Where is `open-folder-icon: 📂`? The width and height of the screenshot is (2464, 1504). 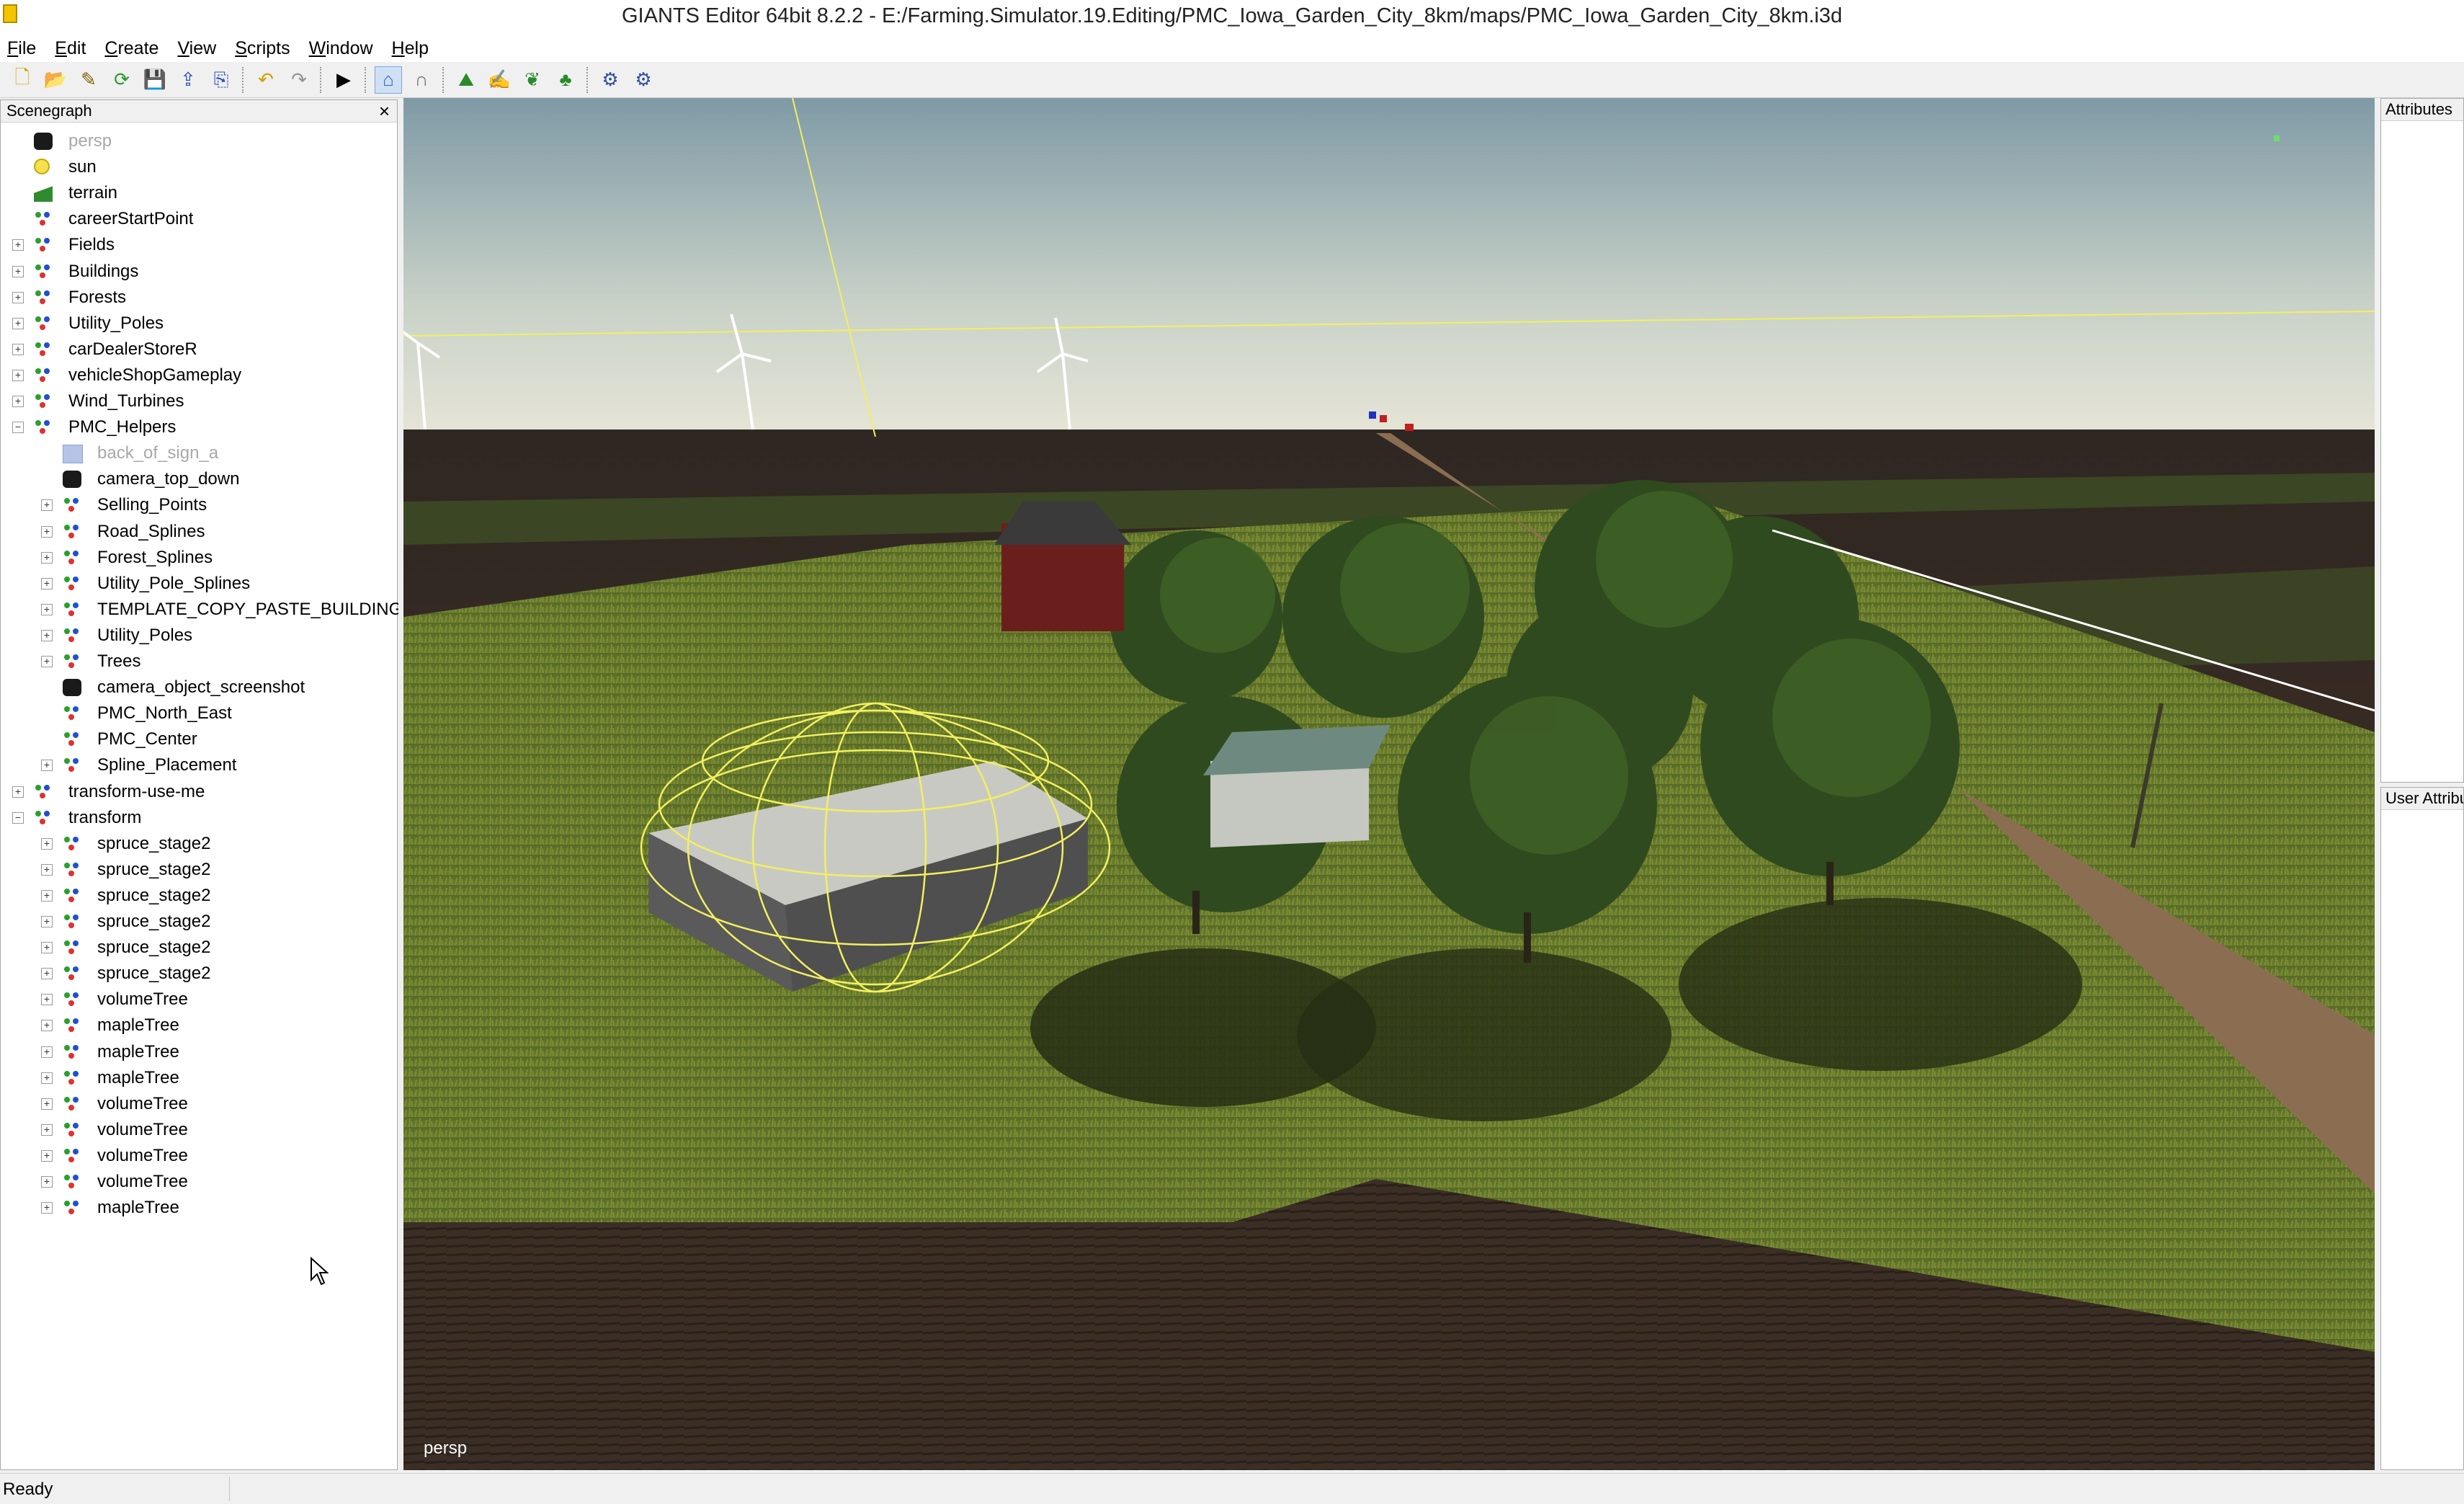 open-folder-icon: 📂 is located at coordinates (55, 80).